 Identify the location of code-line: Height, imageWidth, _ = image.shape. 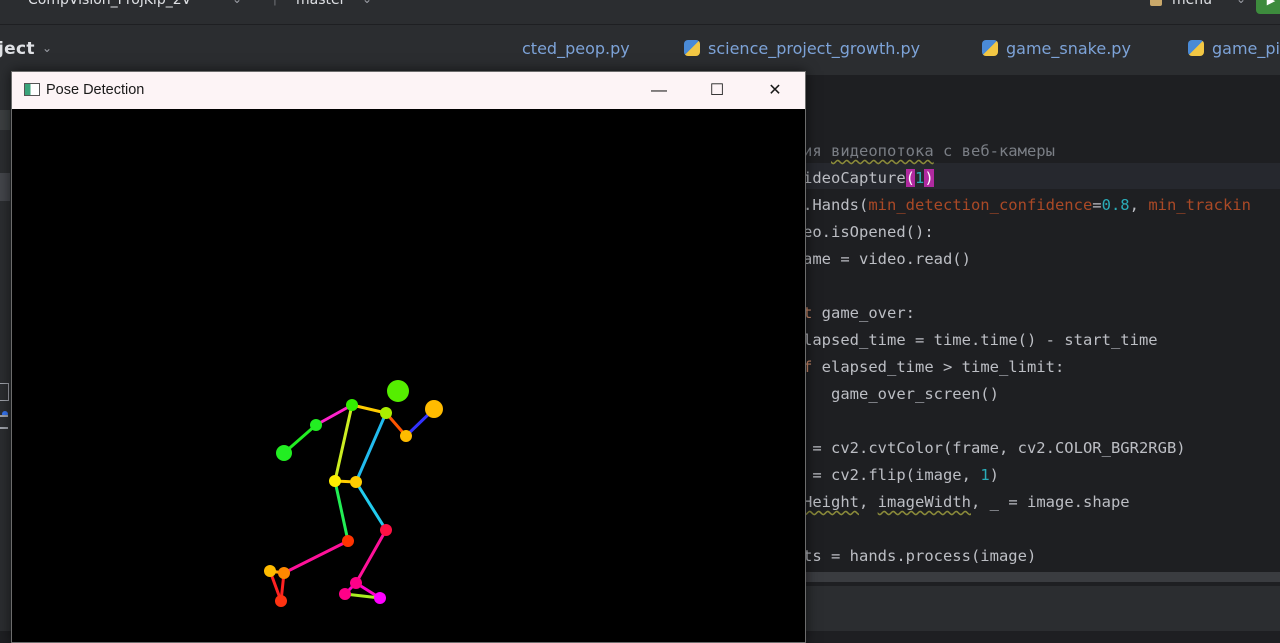
(966, 502).